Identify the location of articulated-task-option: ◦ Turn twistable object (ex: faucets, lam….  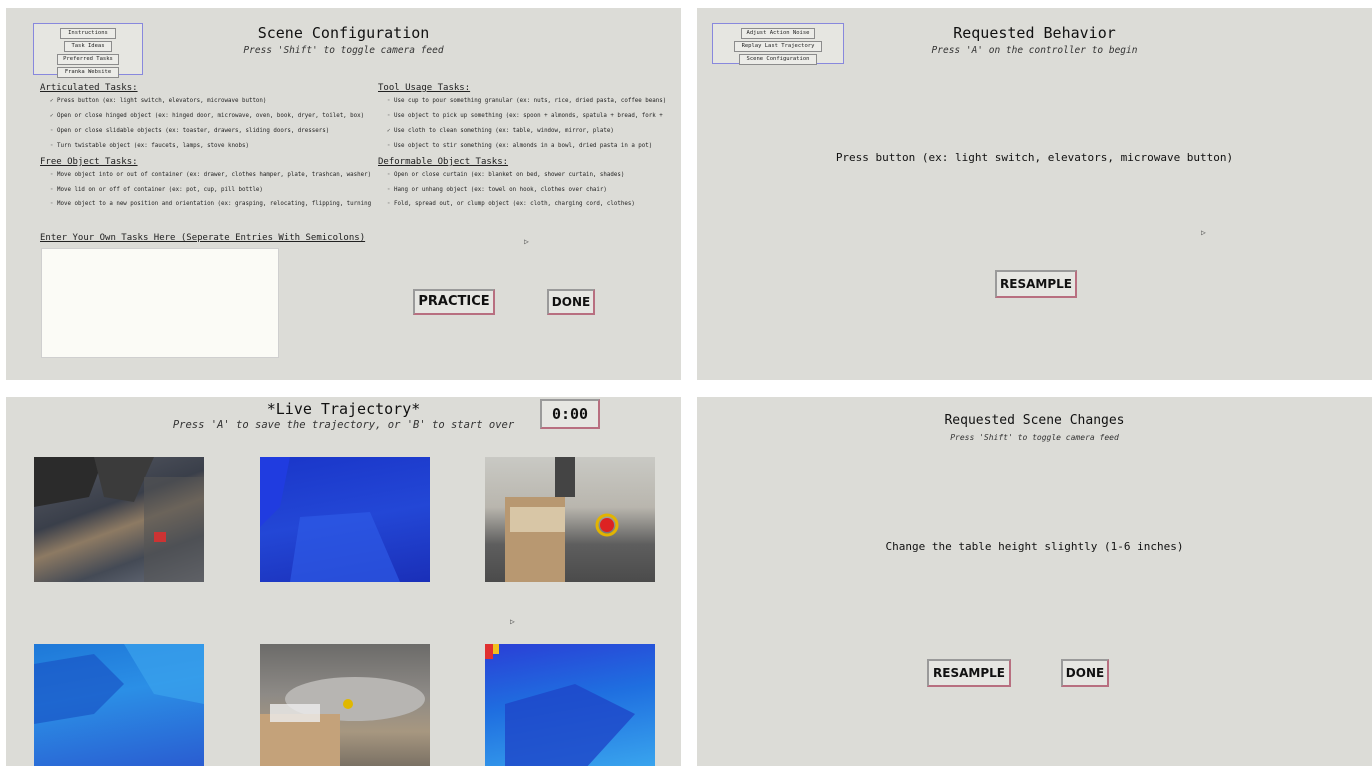
(149, 146).